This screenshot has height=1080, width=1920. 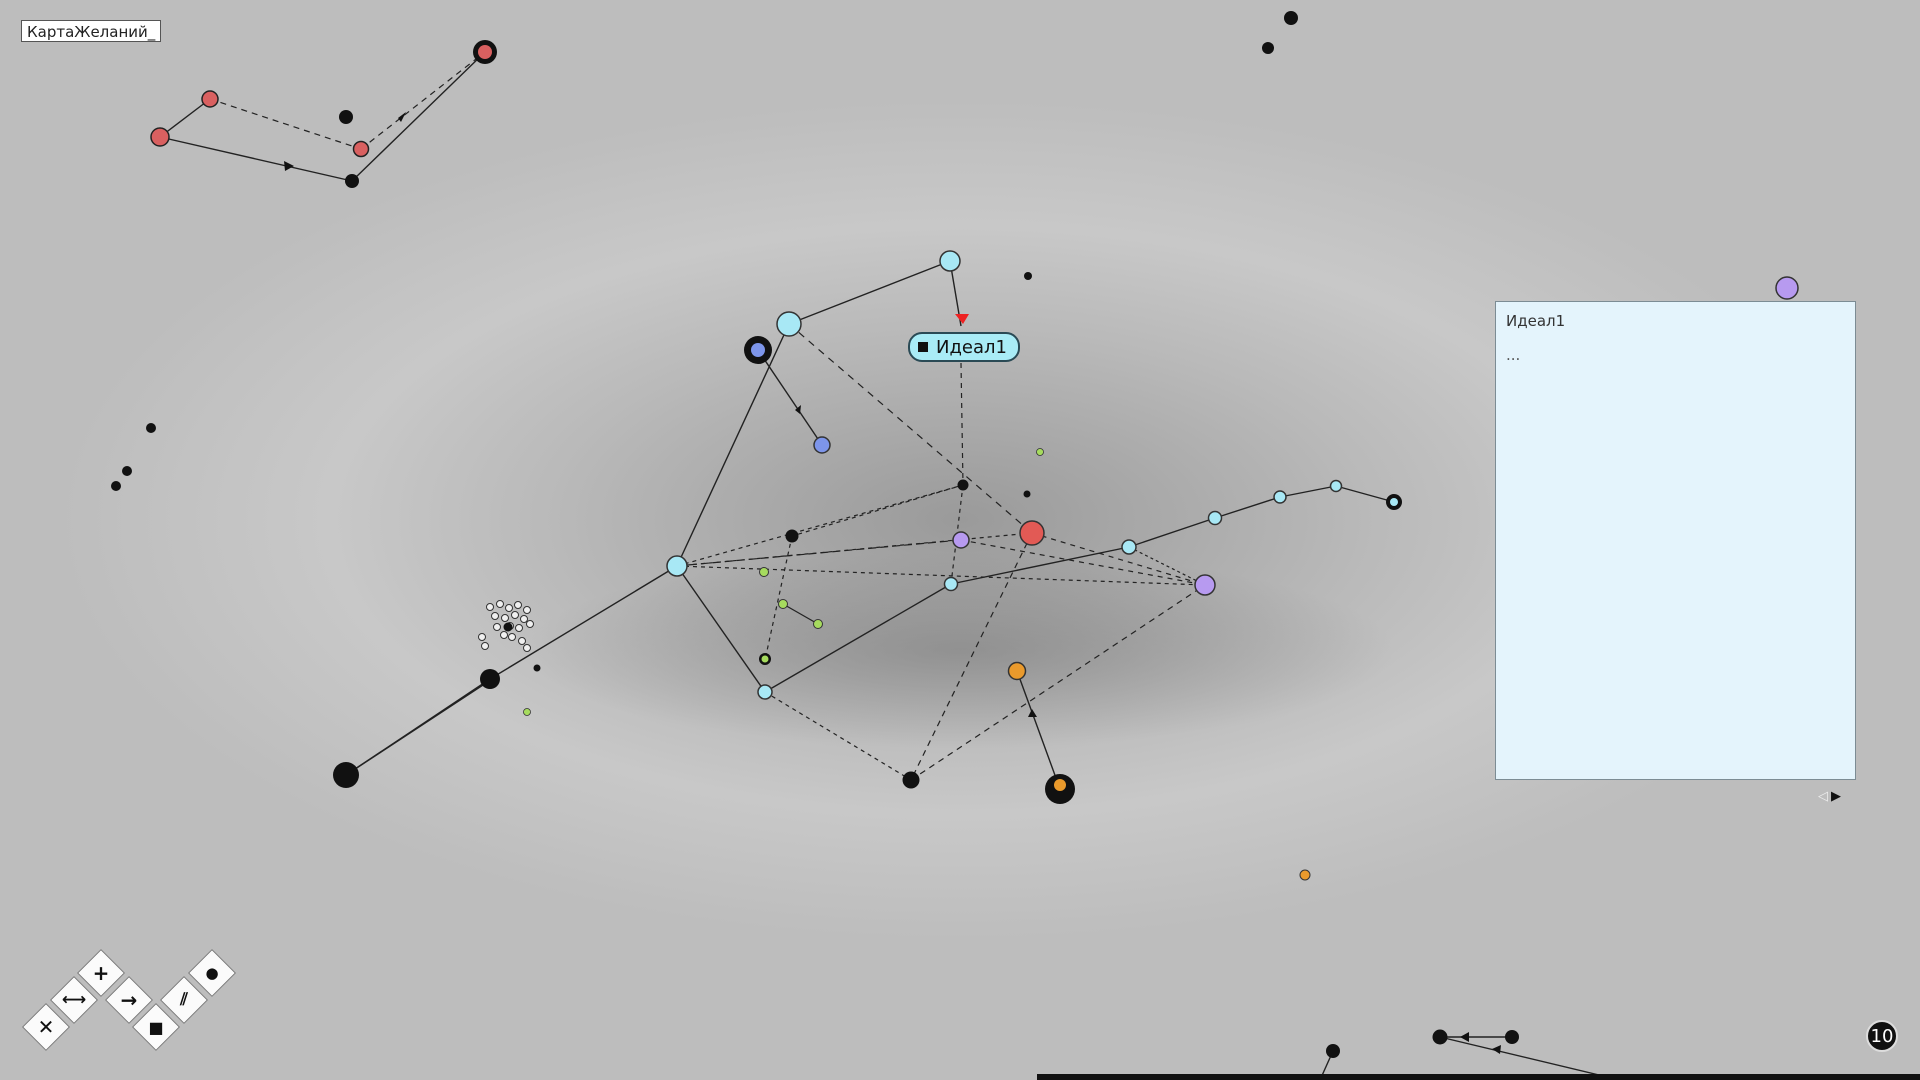 What do you see at coordinates (91, 31) in the screenshot?
I see `map-title: КартаЖеланий_` at bounding box center [91, 31].